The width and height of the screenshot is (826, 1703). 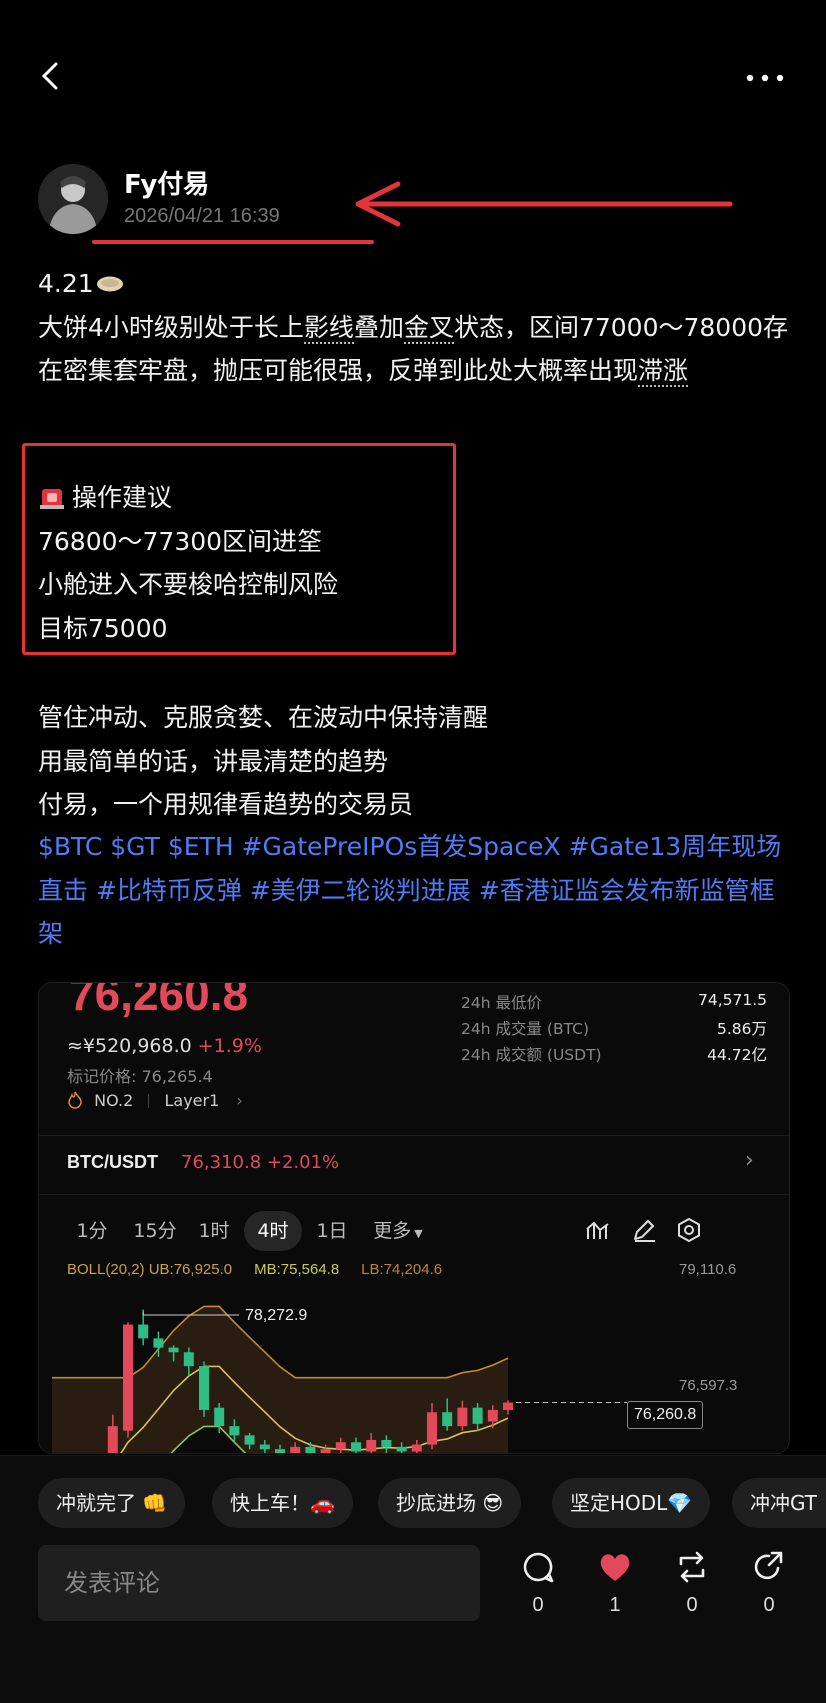 What do you see at coordinates (538, 1583) in the screenshot?
I see `comment-button: 0` at bounding box center [538, 1583].